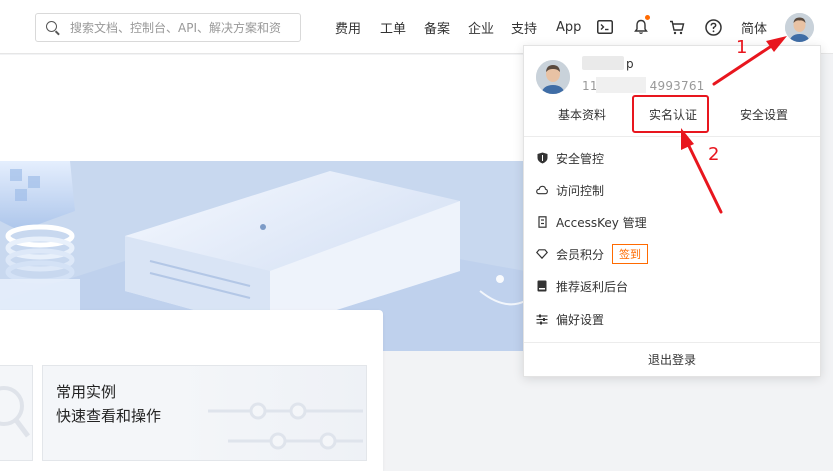  I want to click on card-decoration, so click(285, 426).